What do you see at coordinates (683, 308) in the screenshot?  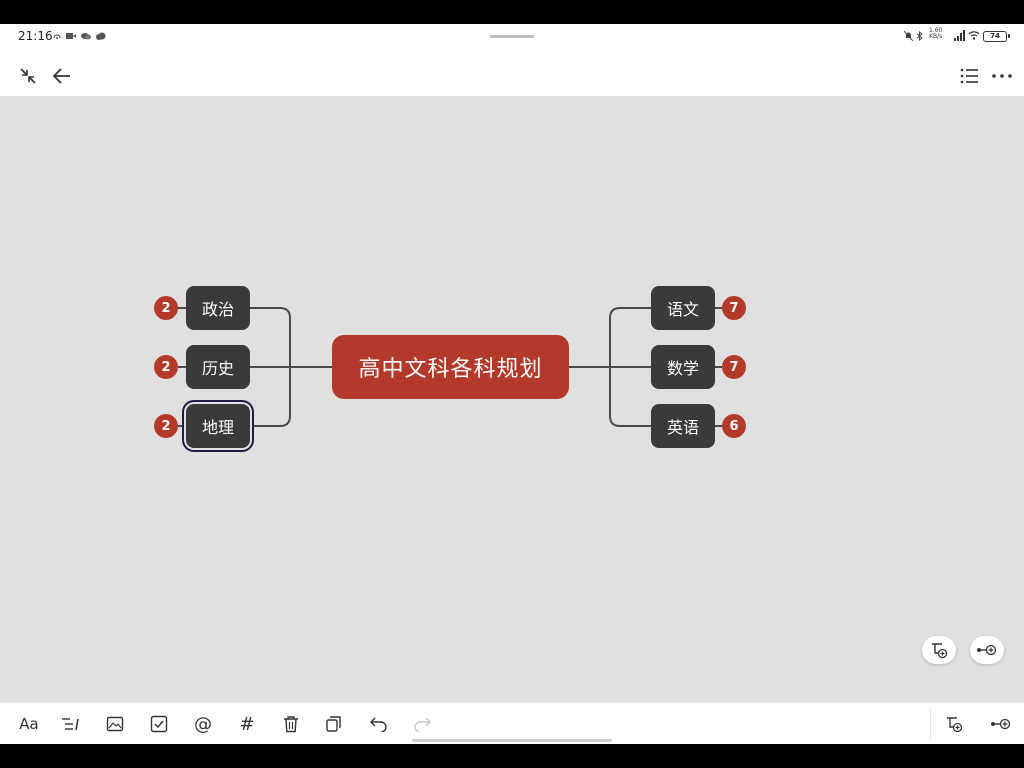 I see `topic-chinese: 语文` at bounding box center [683, 308].